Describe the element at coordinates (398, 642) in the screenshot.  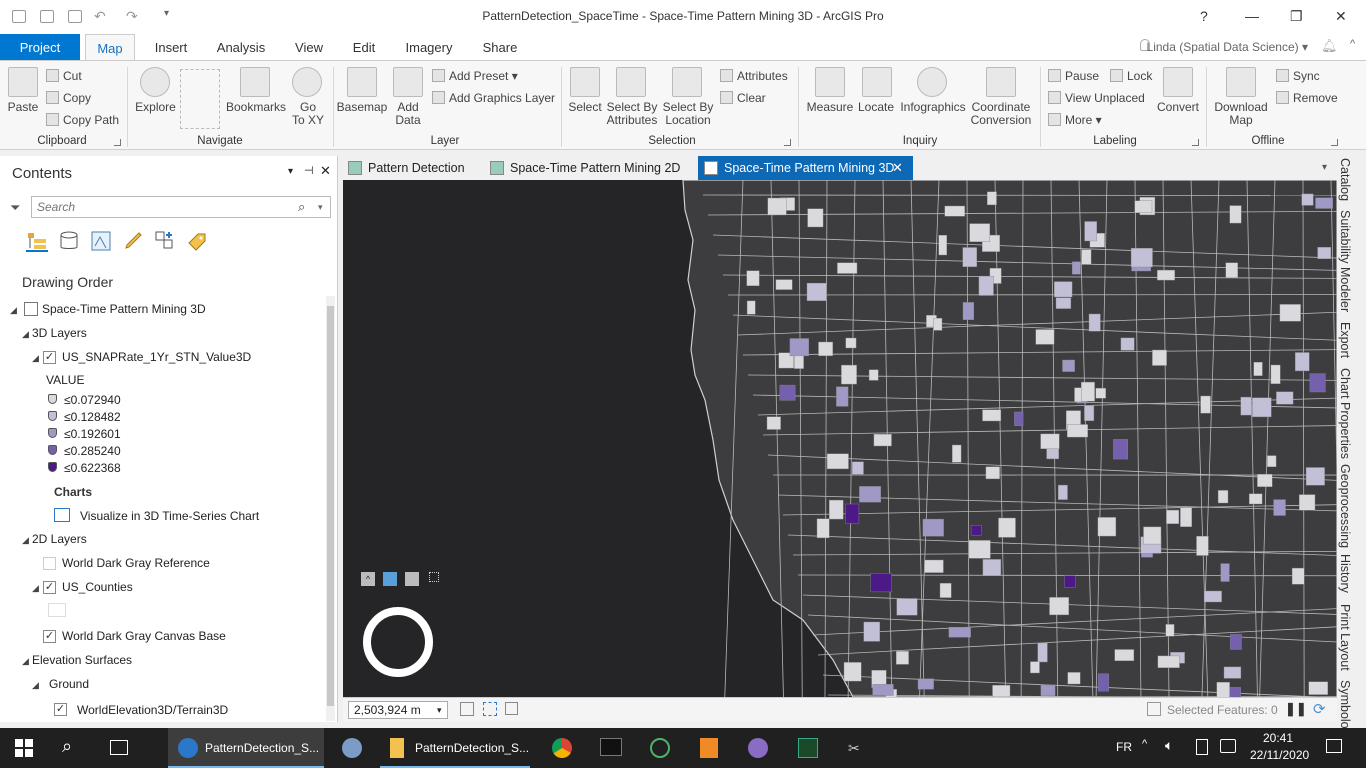
I see `navigator-ring-icon` at that location.